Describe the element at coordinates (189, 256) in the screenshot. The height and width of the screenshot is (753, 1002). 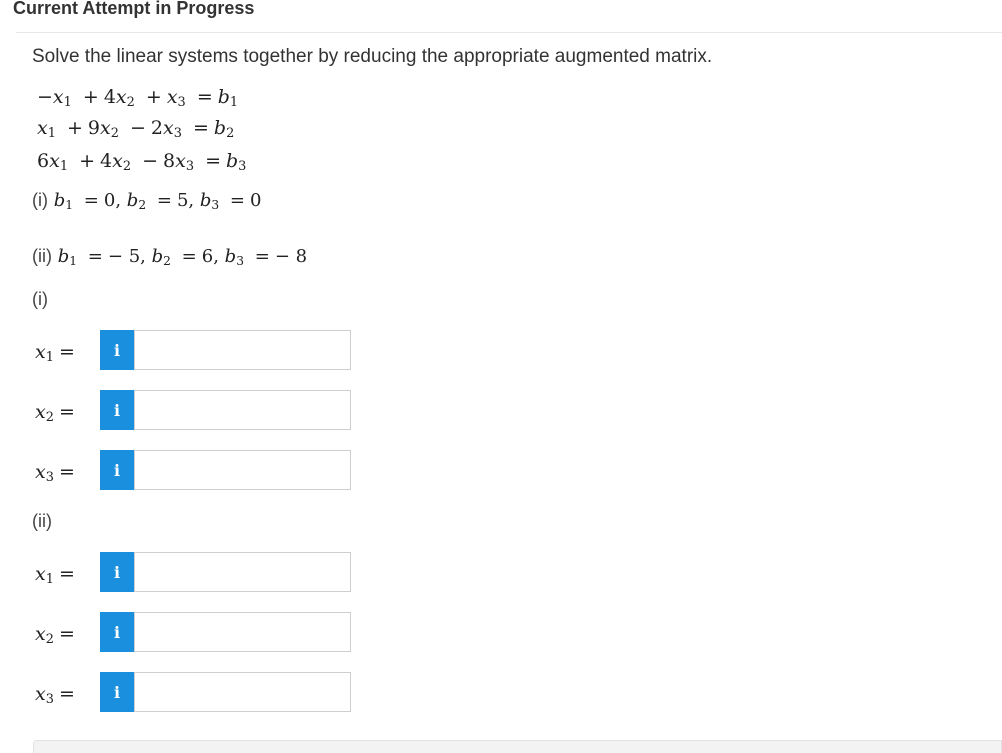
I see `case-ii-eq2: =` at that location.